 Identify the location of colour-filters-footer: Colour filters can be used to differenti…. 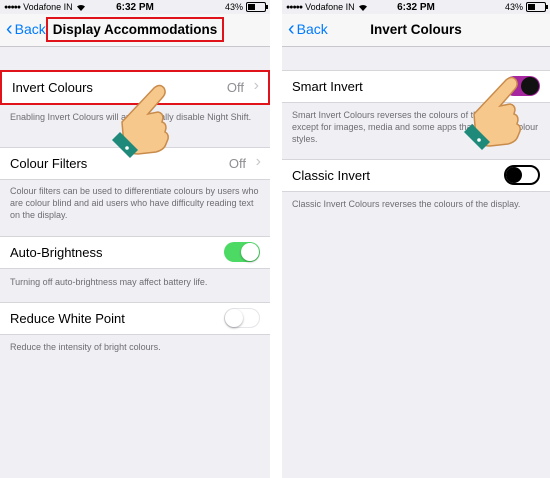
(134, 203).